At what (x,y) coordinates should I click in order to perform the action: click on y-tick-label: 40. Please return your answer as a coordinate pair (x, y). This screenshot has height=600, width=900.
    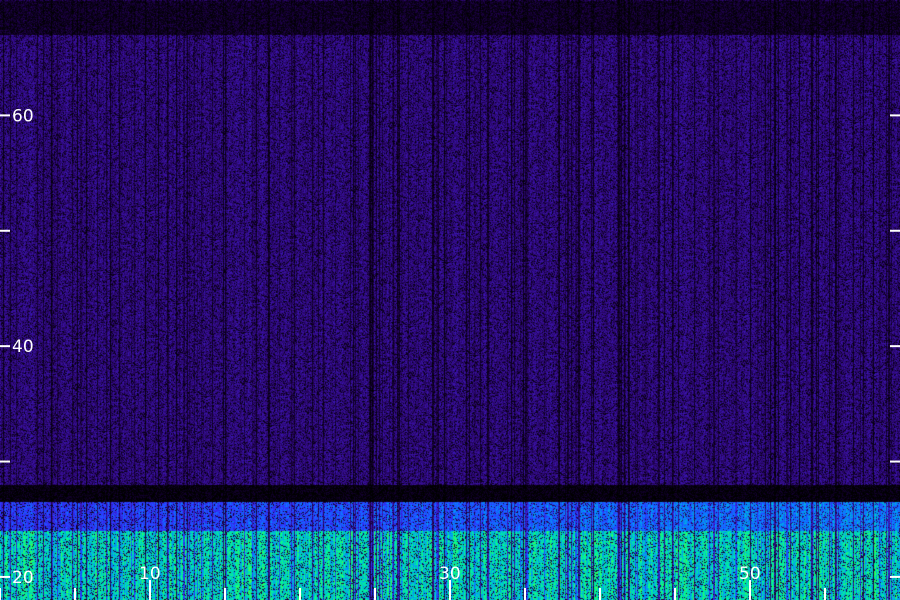
    Looking at the image, I should click on (23, 347).